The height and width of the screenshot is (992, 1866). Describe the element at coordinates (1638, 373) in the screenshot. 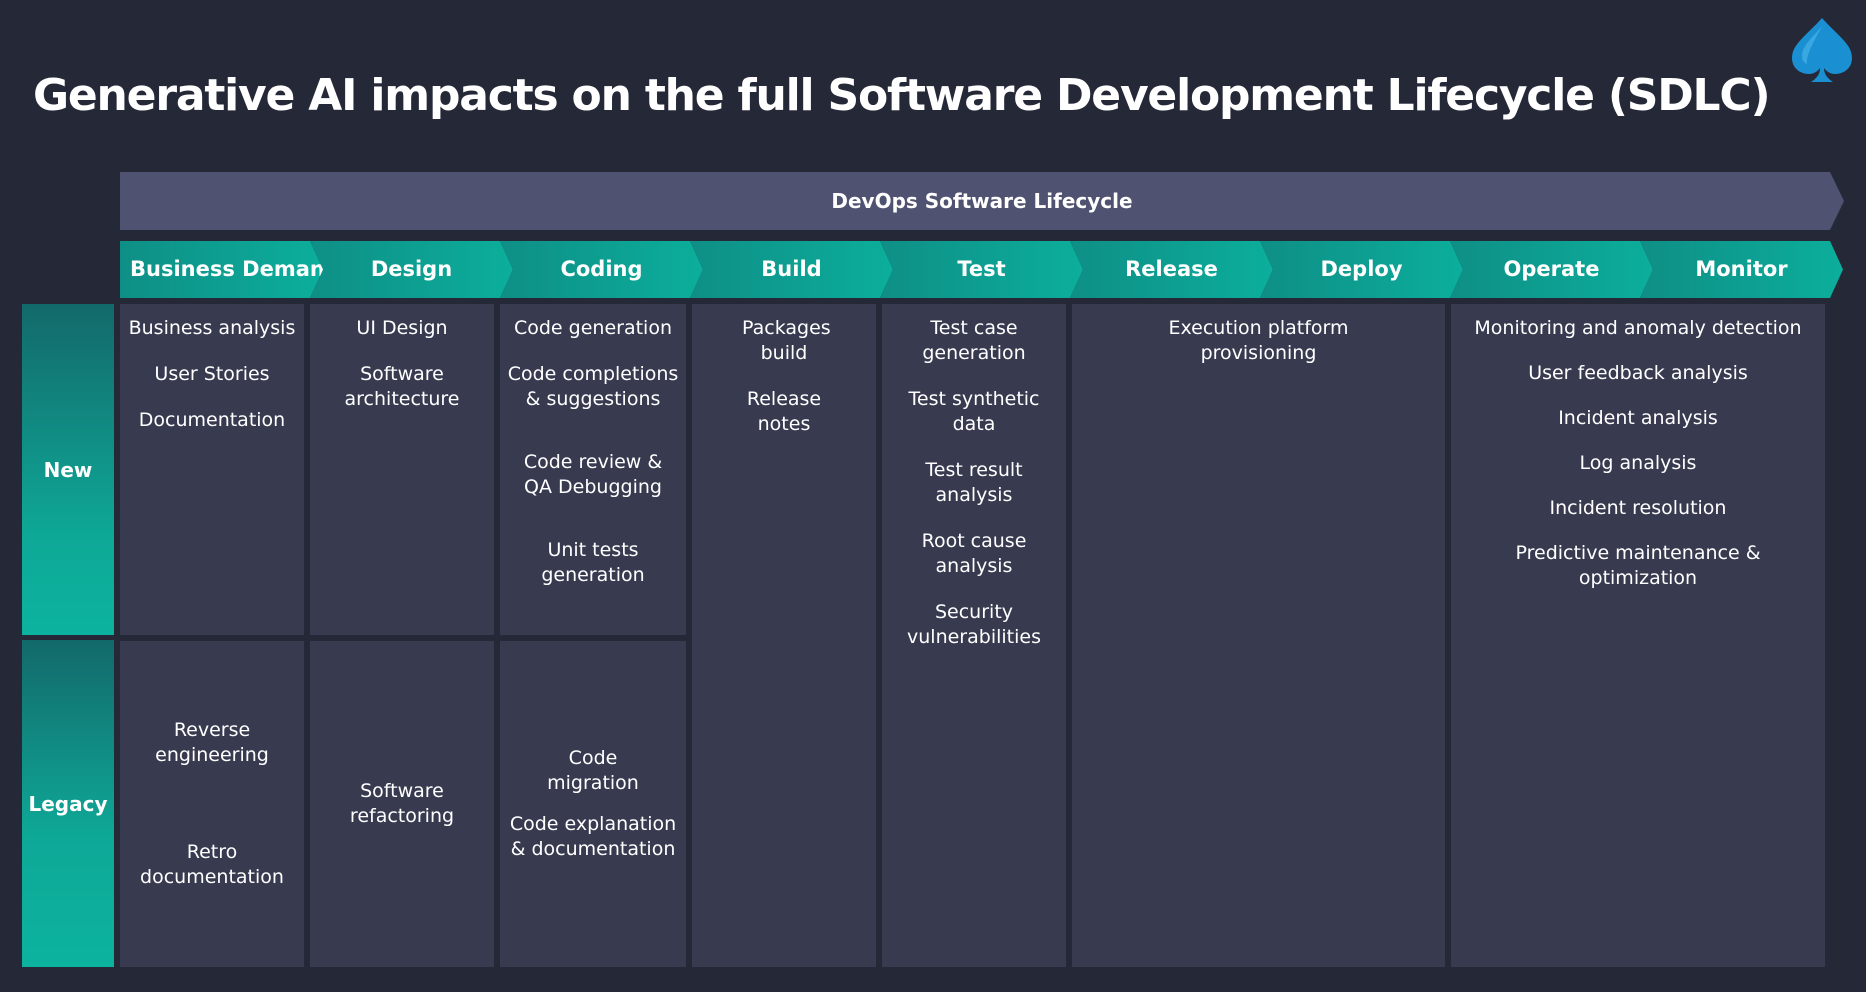

I see `cell-item: User feedback analysis` at that location.